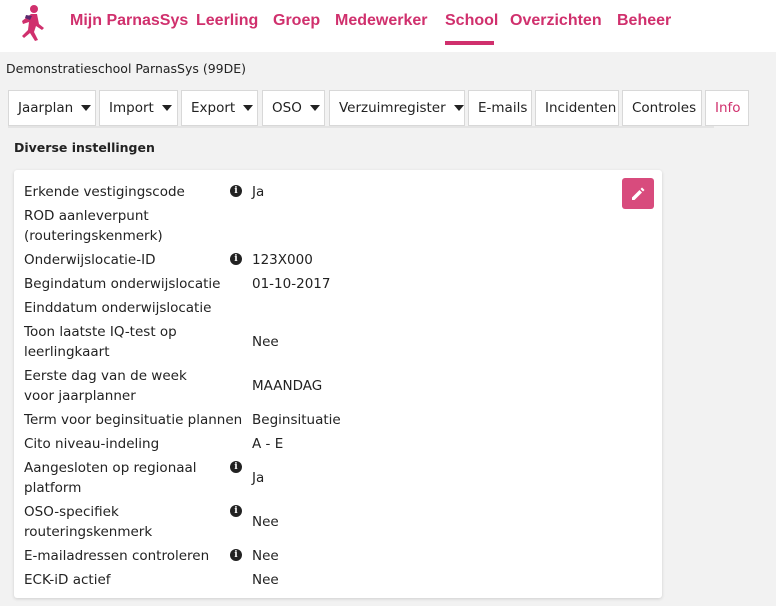 This screenshot has width=776, height=606. What do you see at coordinates (265, 342) in the screenshot?
I see `setting-value-iq-test: Nee` at bounding box center [265, 342].